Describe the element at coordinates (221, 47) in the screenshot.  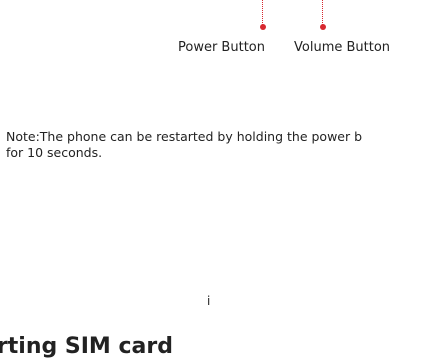
I see `power-button-label: Power Button` at that location.